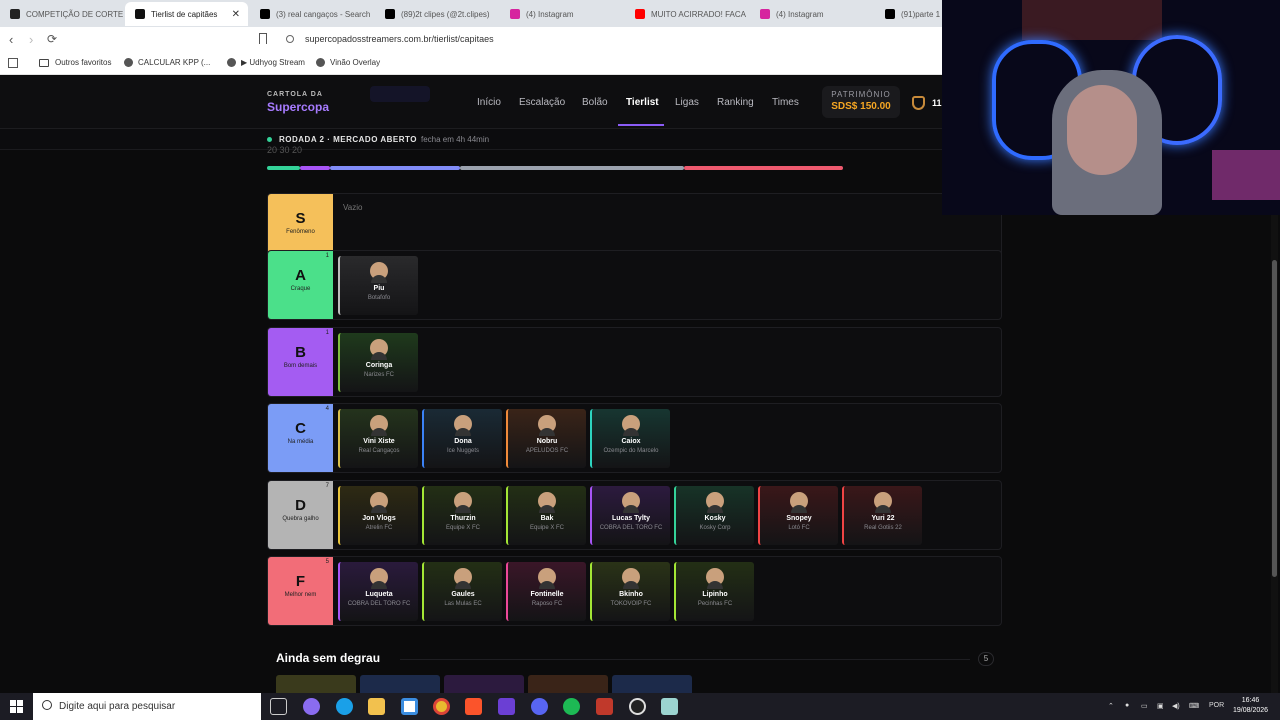 This screenshot has height=720, width=1280. What do you see at coordinates (52, 39) in the screenshot?
I see `reload-button: ⟳` at bounding box center [52, 39].